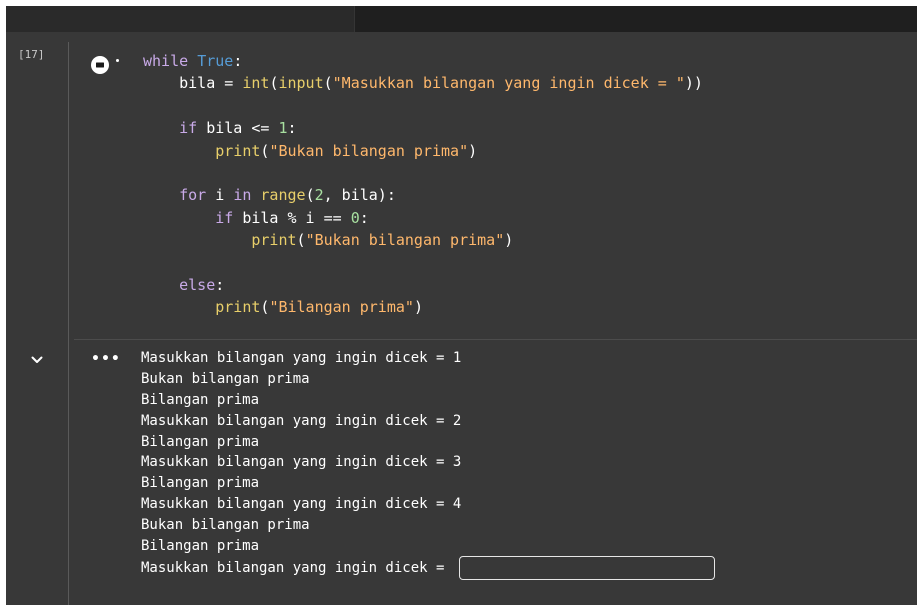 This screenshot has width=917, height=605. I want to click on code-token: True, so click(215, 61).